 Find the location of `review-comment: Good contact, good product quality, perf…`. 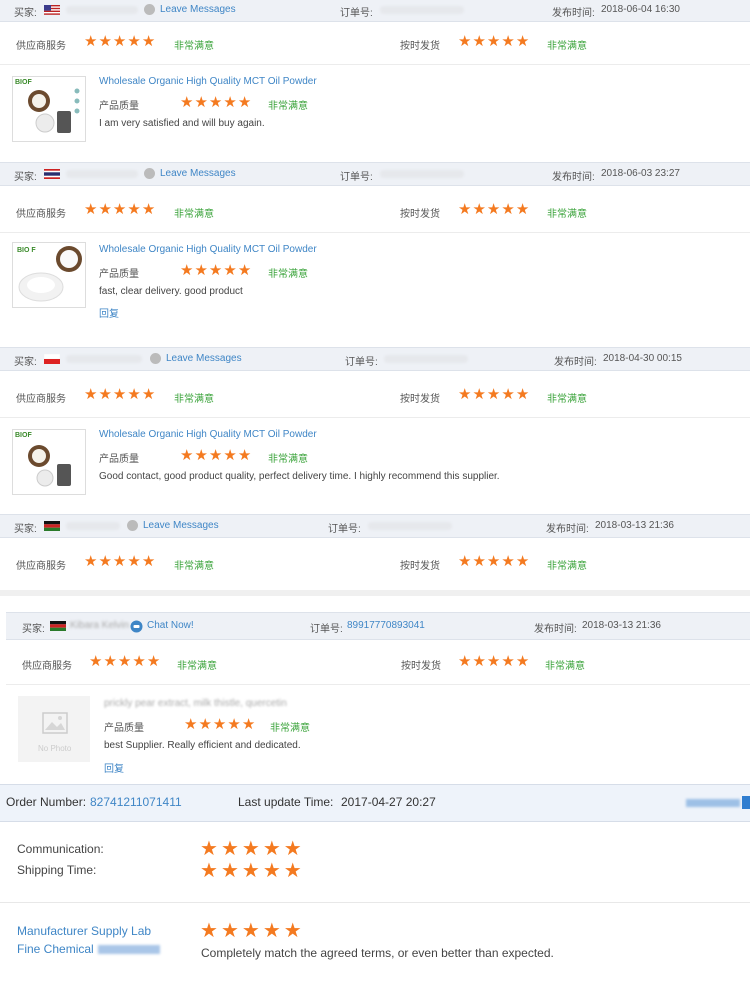

review-comment: Good contact, good product quality, perf… is located at coordinates (299, 476).